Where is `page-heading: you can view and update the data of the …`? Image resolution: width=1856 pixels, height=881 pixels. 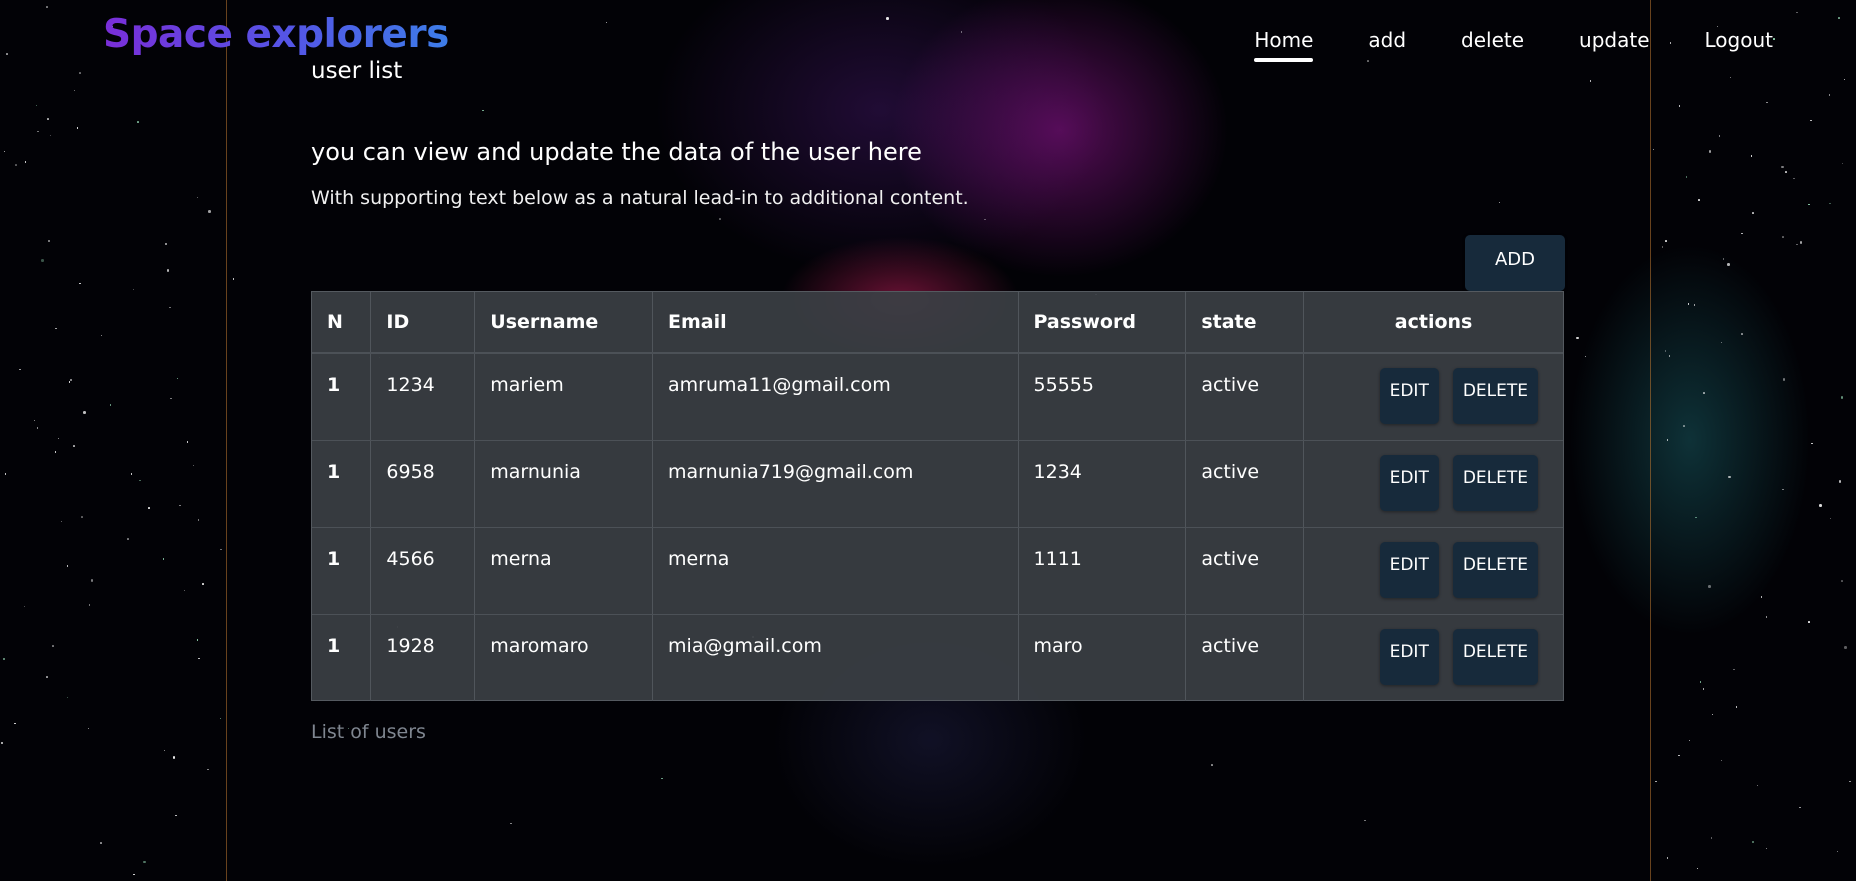
page-heading: you can view and update the data of the … is located at coordinates (616, 152).